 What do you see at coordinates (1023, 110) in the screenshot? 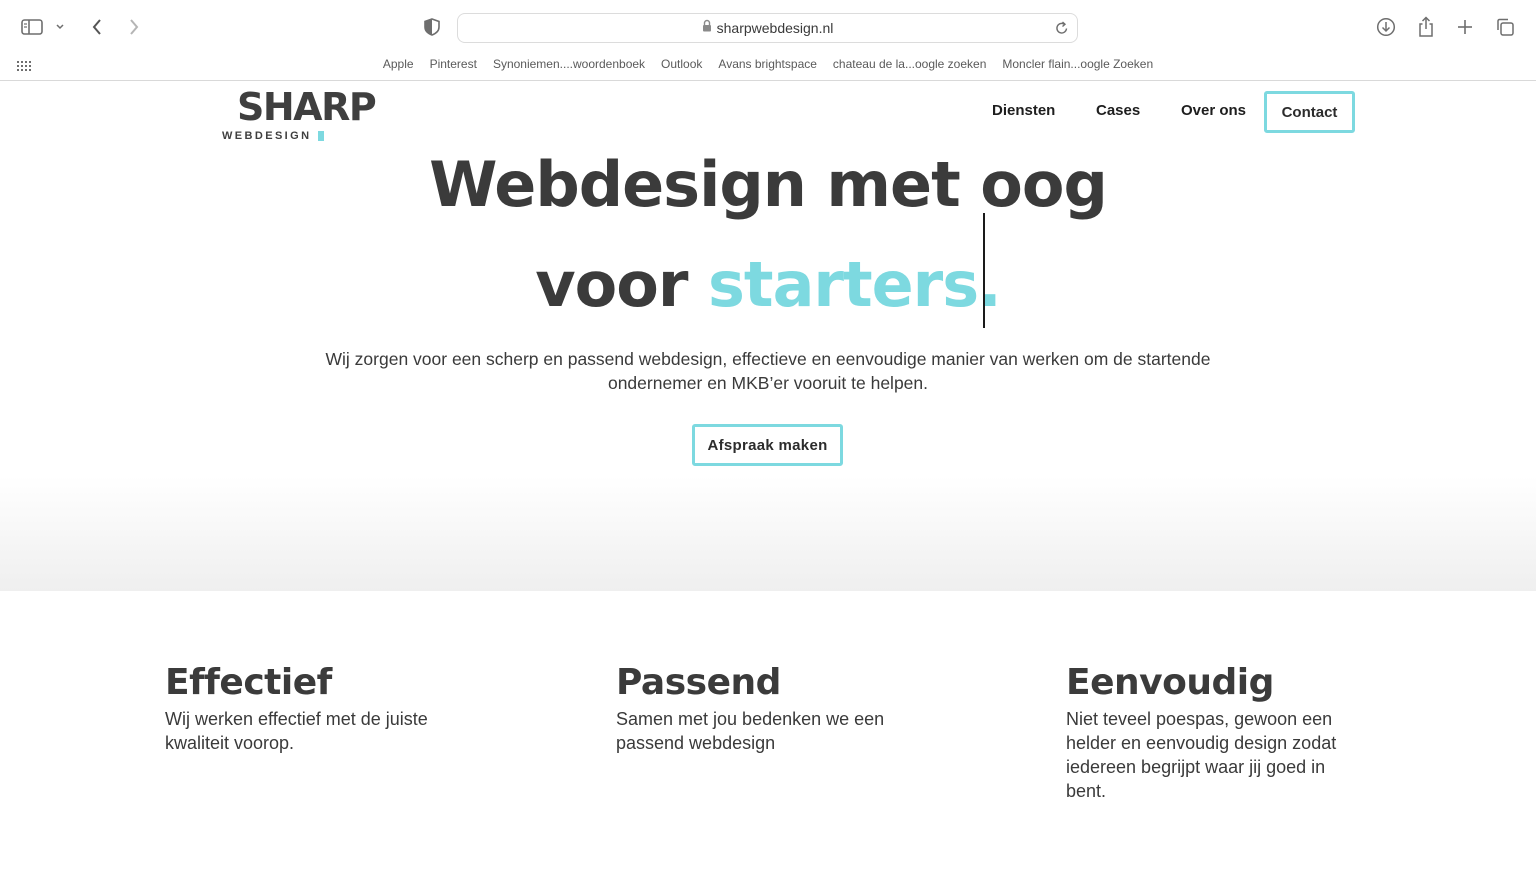
I see `nav-diensten: Diensten` at bounding box center [1023, 110].